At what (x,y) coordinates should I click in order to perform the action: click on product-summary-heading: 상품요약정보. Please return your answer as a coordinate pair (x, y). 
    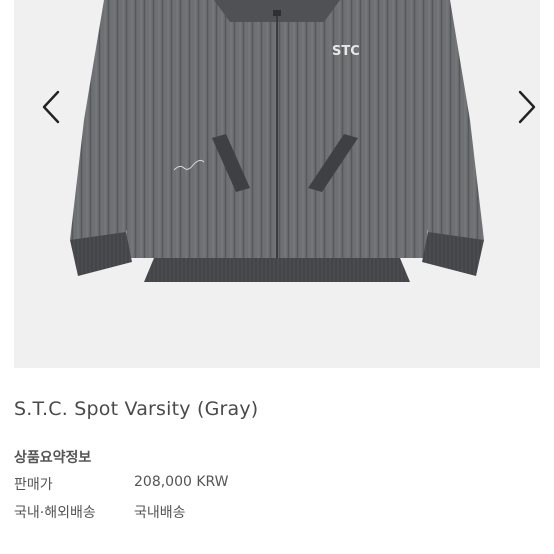
    Looking at the image, I should click on (53, 458).